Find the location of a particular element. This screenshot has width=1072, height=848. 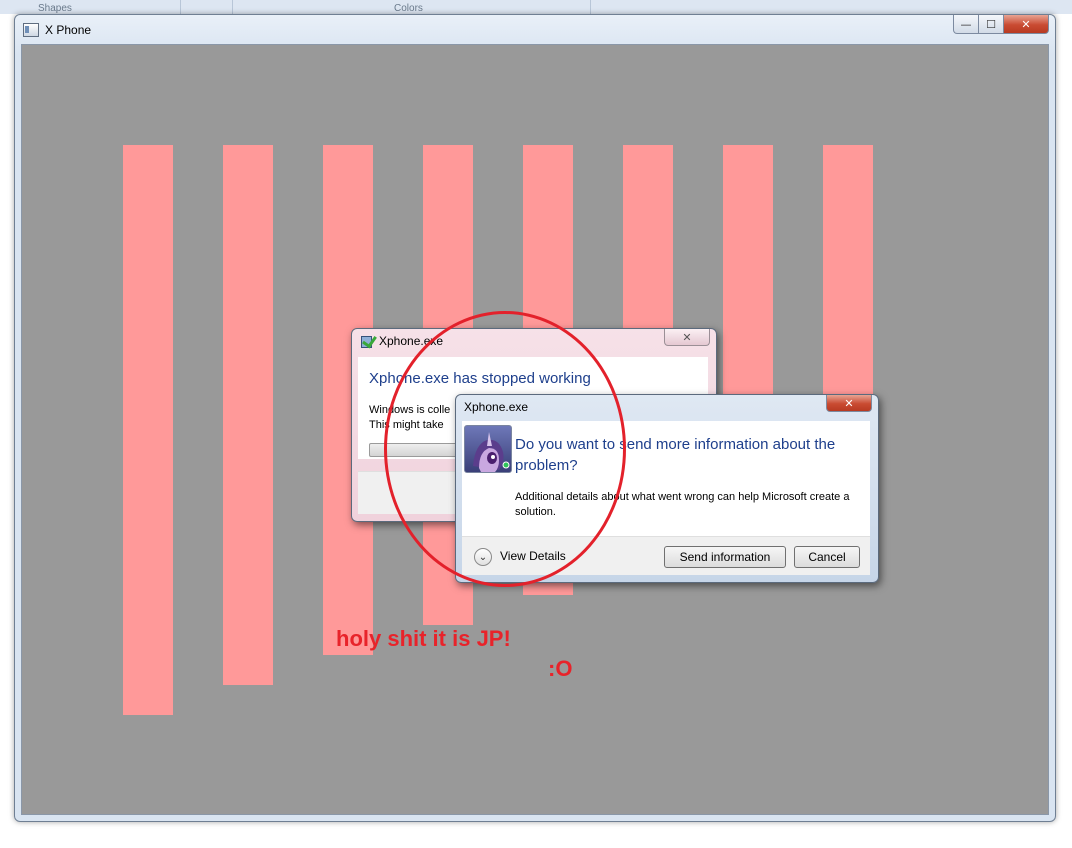

window-title: X Phone is located at coordinates (68, 30).